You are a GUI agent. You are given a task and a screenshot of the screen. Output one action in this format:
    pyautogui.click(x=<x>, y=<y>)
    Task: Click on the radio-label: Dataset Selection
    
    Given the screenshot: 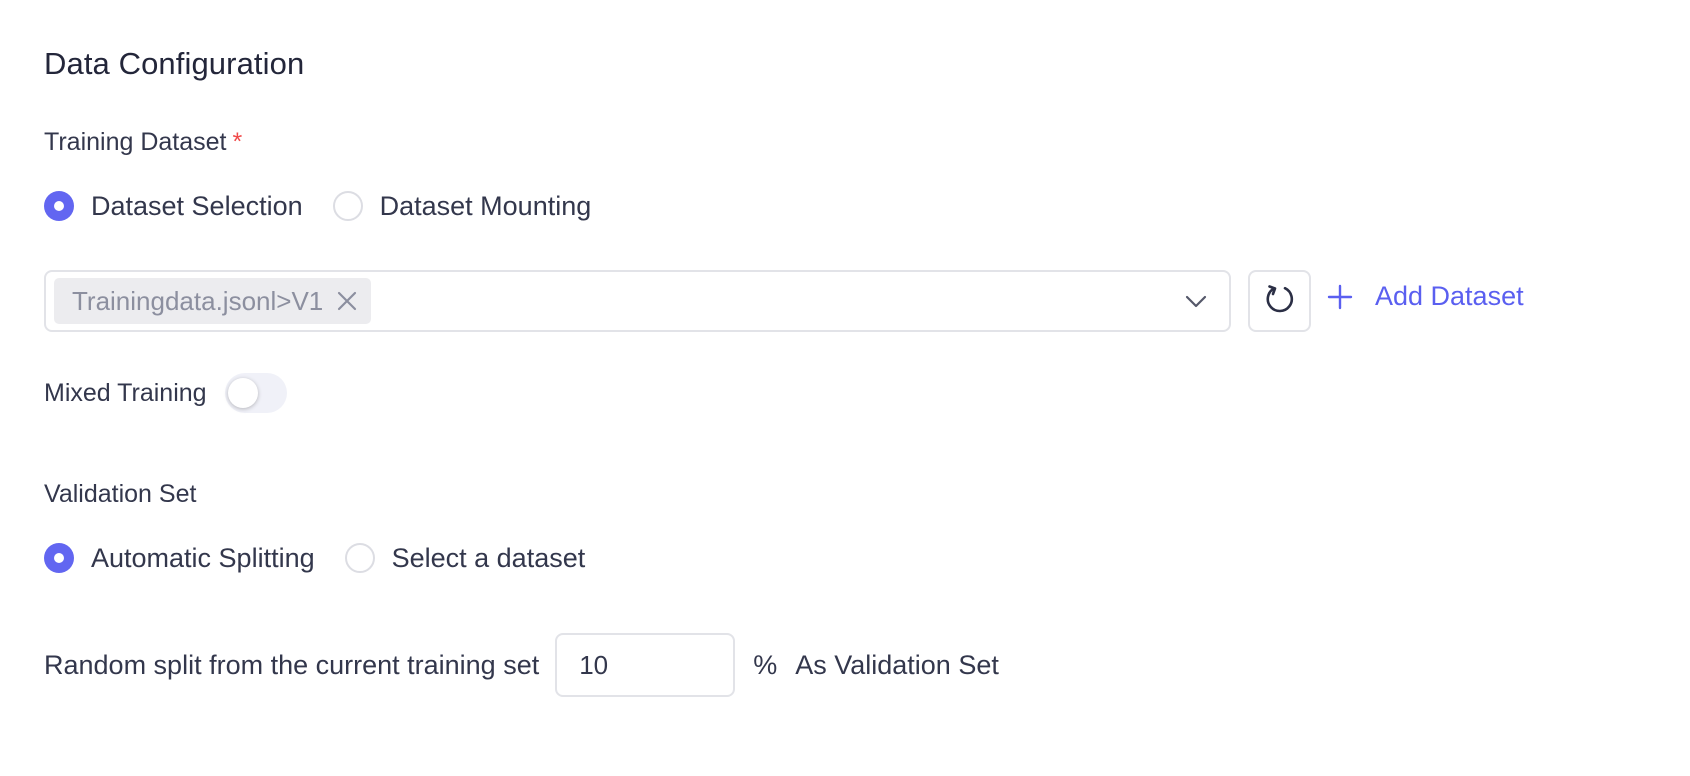 What is the action you would take?
    pyautogui.click(x=197, y=205)
    